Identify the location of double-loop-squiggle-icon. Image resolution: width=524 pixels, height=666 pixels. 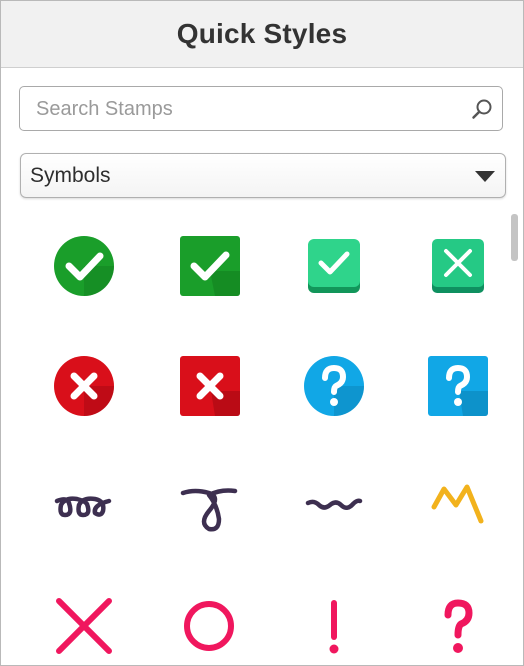
(83, 507).